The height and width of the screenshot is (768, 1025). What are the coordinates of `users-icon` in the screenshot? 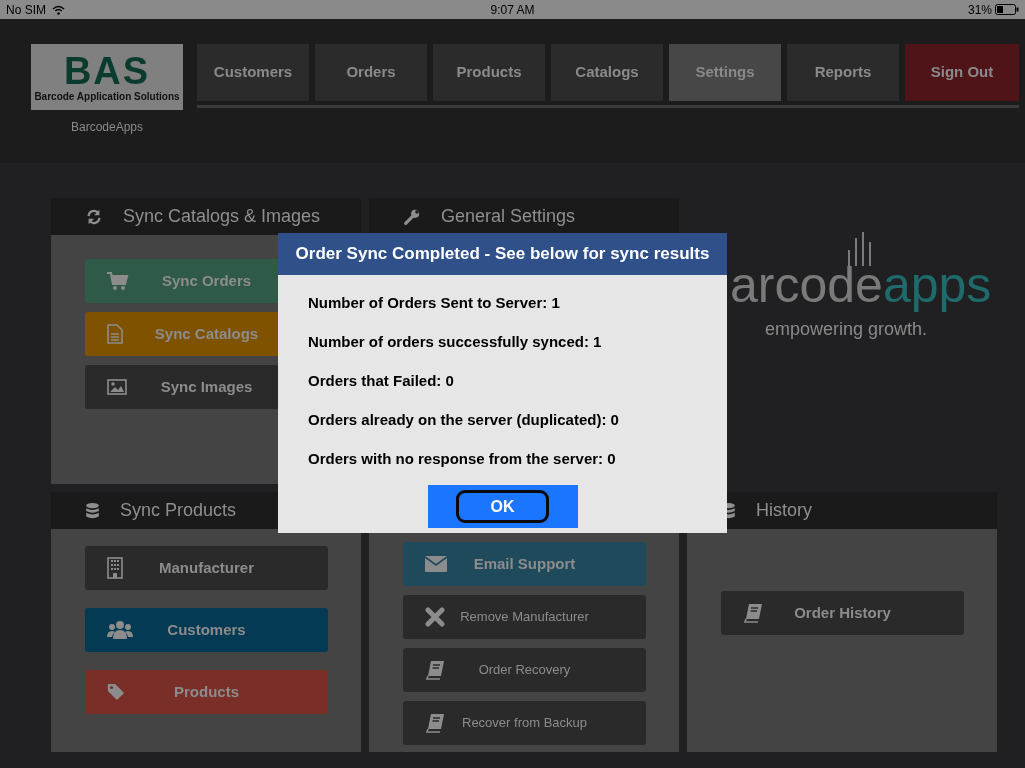 It's located at (120, 630).